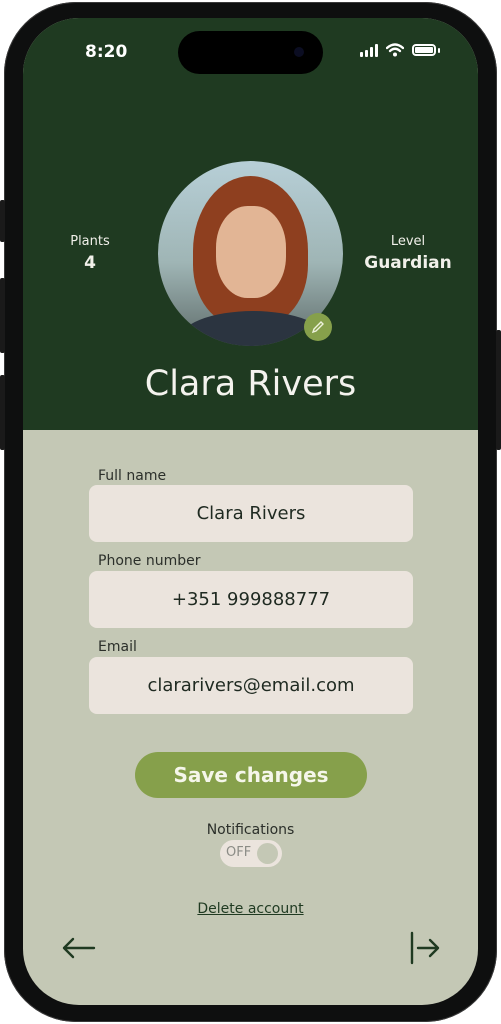 The image size is (501, 1024). What do you see at coordinates (395, 50) in the screenshot?
I see `wifi-icon` at bounding box center [395, 50].